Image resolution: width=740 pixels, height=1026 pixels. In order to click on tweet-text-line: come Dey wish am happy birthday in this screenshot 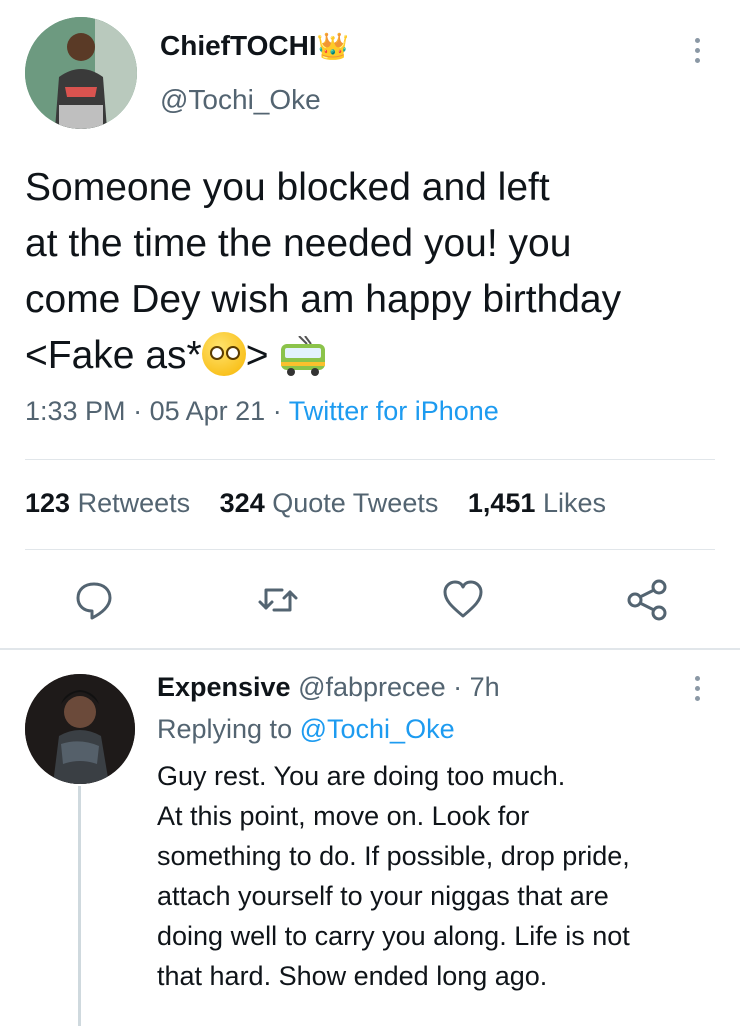, I will do `click(323, 299)`.